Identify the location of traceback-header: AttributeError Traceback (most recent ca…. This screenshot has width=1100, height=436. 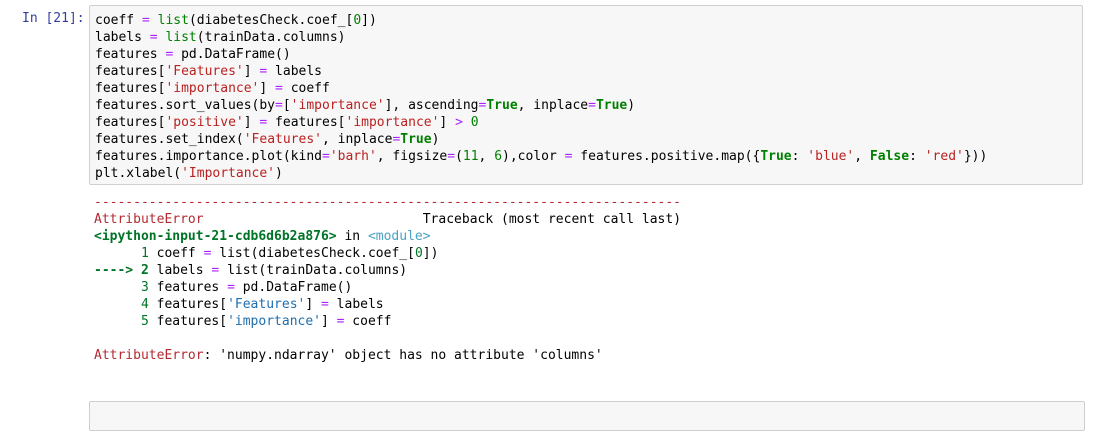
(388, 219).